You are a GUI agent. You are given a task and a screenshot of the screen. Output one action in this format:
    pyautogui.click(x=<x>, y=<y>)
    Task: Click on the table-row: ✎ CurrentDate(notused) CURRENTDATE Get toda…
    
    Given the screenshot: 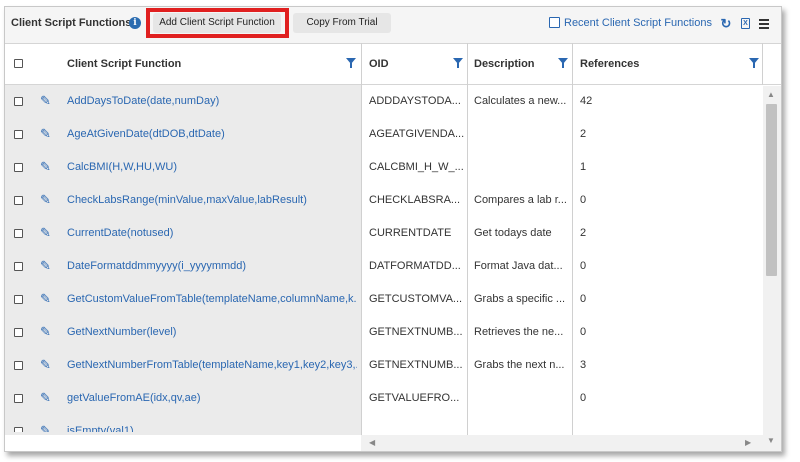 What is the action you would take?
    pyautogui.click(x=384, y=233)
    